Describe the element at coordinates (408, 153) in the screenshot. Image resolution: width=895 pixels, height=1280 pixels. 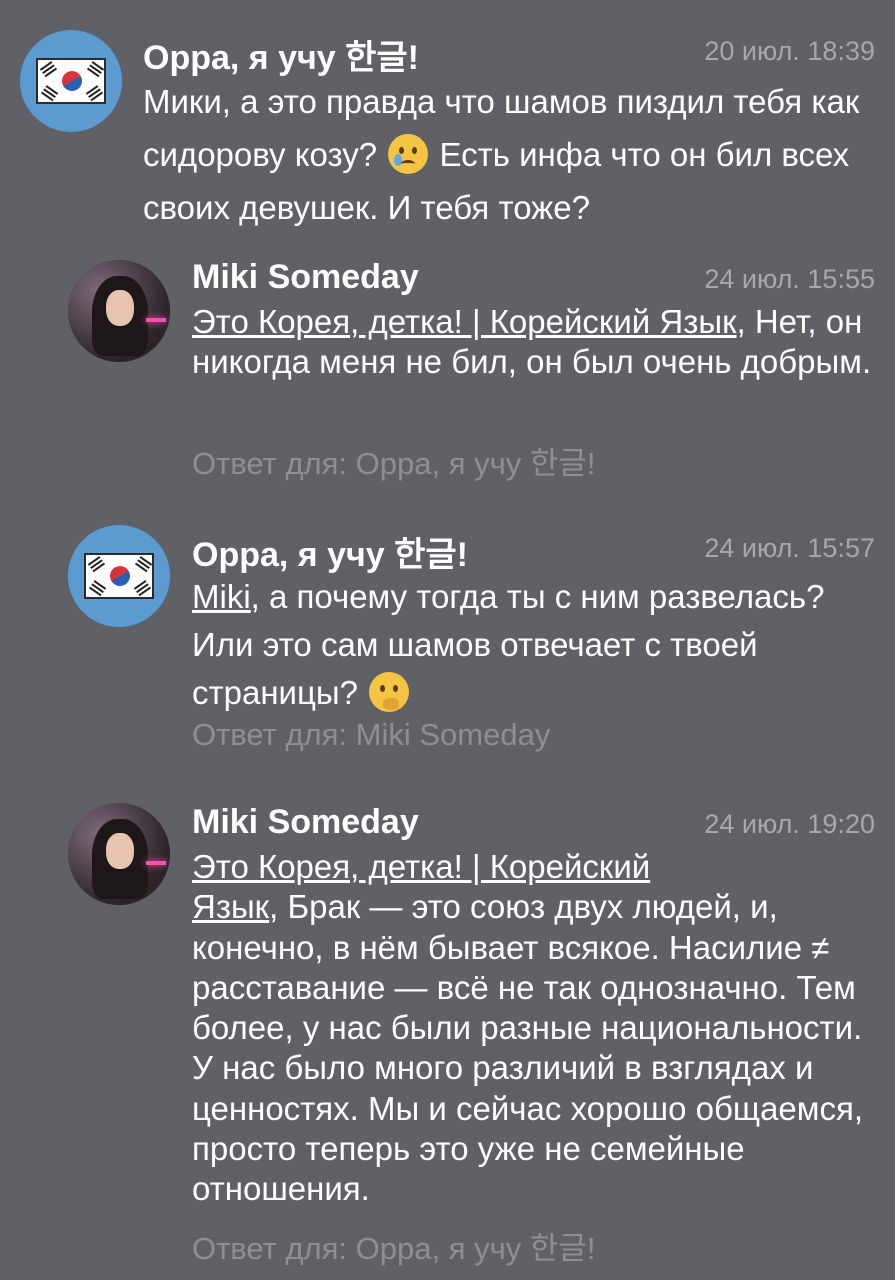
I see `crying-face-icon` at that location.